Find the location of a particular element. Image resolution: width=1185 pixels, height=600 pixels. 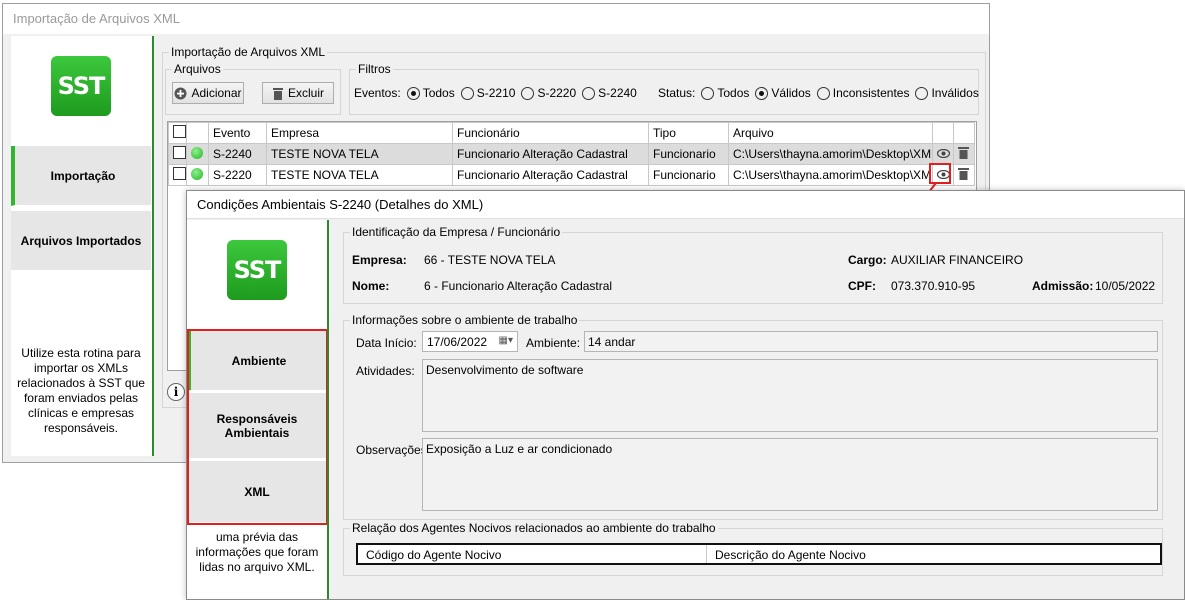

table-header: Evento Empresa Funcionário Tipo Arquivo is located at coordinates (571, 133).